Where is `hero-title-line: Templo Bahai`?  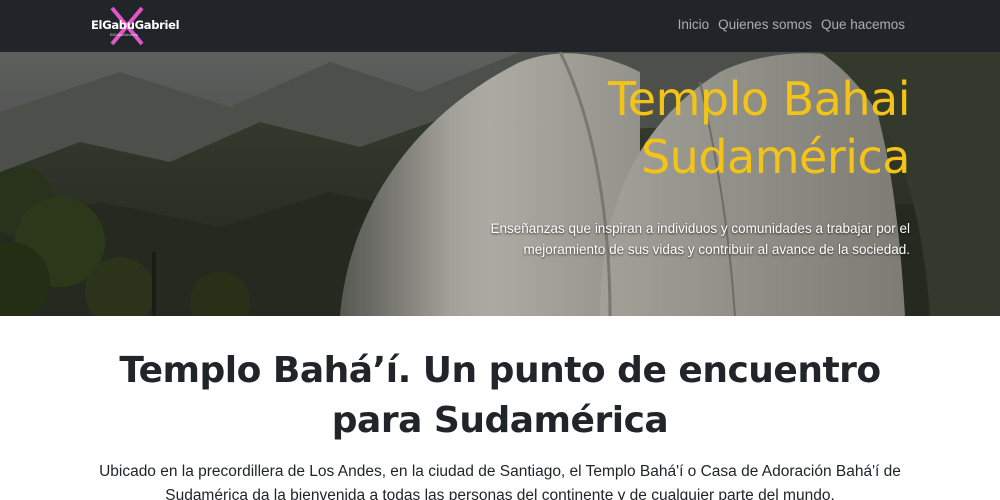 hero-title-line: Templo Bahai is located at coordinates (759, 99).